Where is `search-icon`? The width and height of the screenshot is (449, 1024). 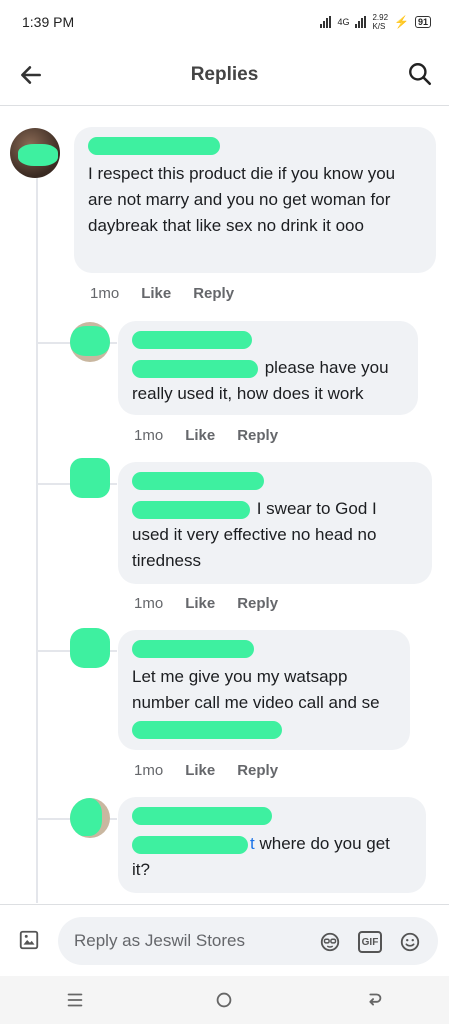
search-icon is located at coordinates (420, 74).